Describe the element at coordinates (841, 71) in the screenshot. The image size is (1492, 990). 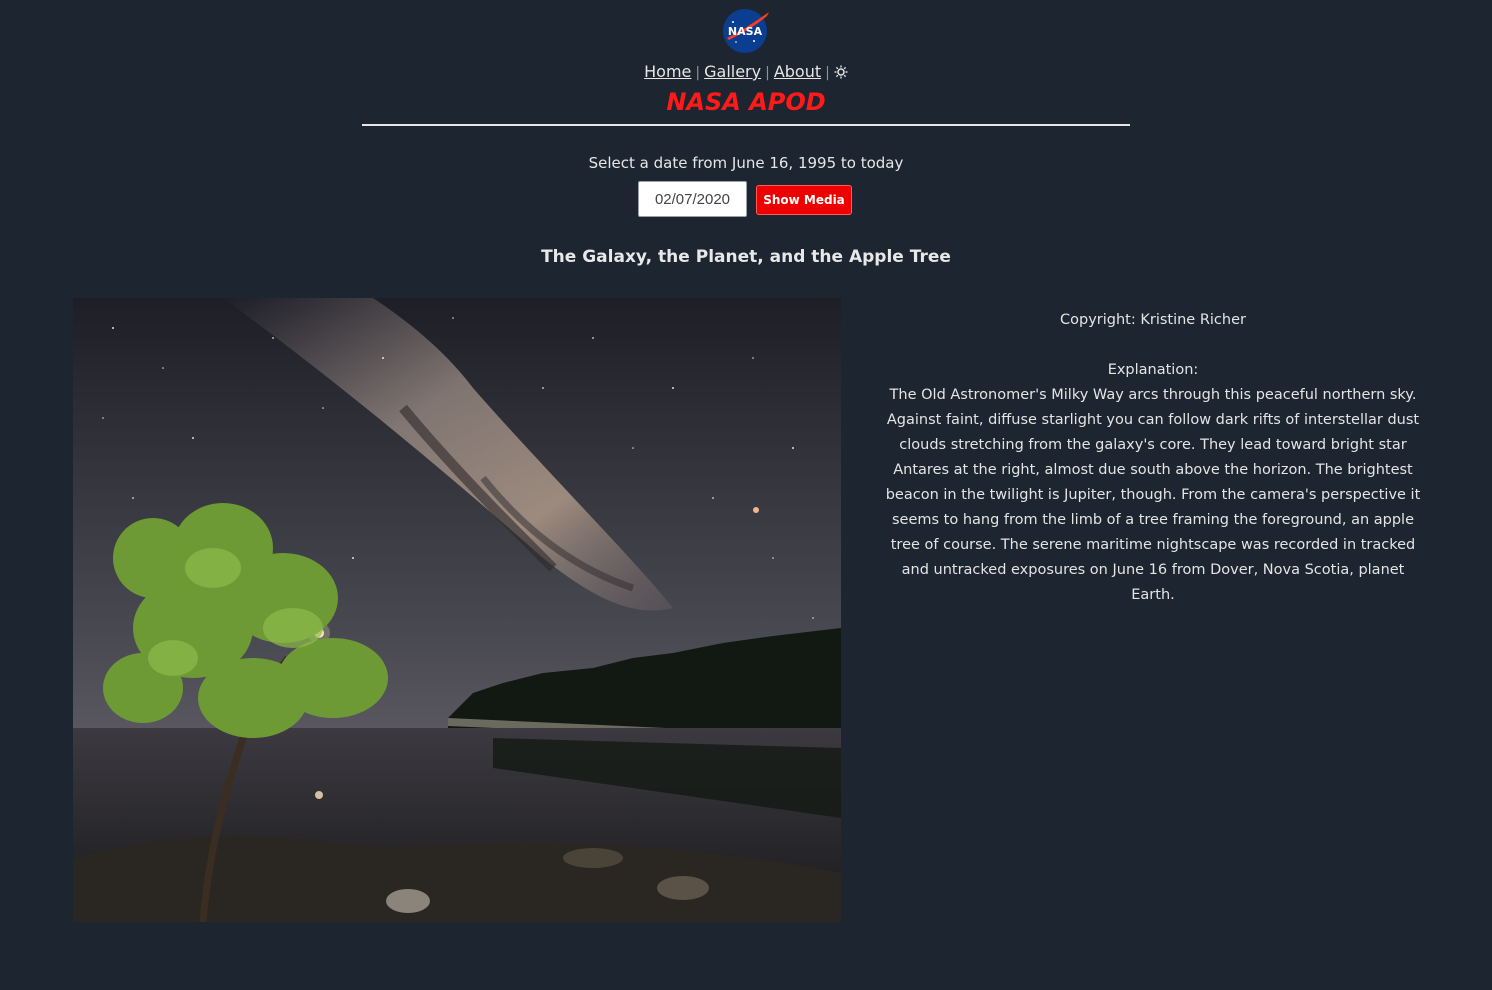
I see `sun-icon` at that location.